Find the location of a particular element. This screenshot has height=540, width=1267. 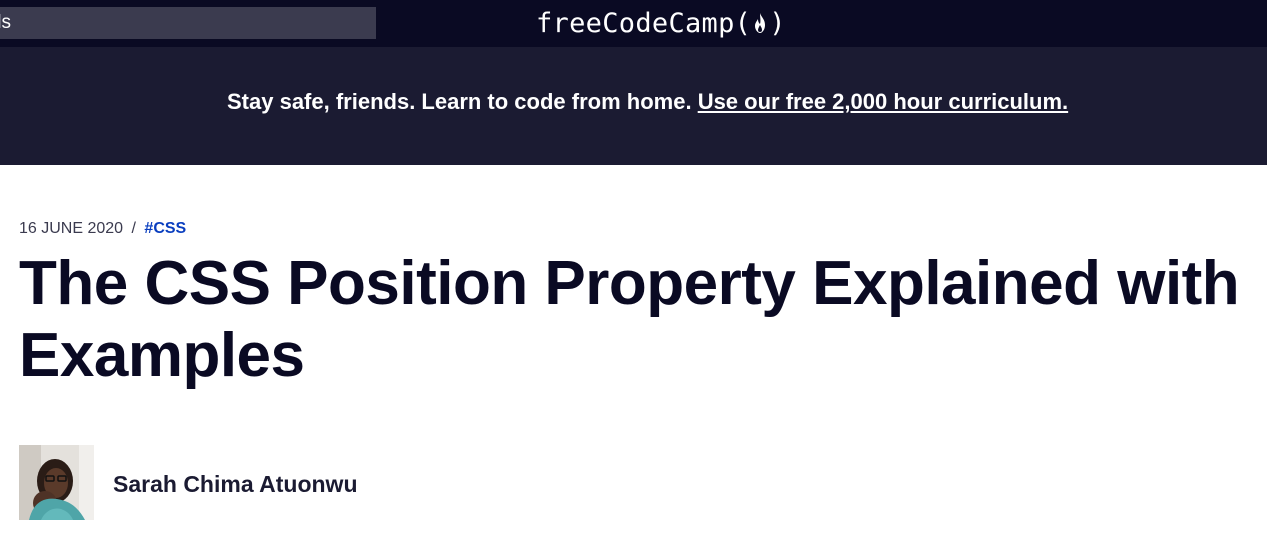

search-input-text: ıls is located at coordinates (5, 22).